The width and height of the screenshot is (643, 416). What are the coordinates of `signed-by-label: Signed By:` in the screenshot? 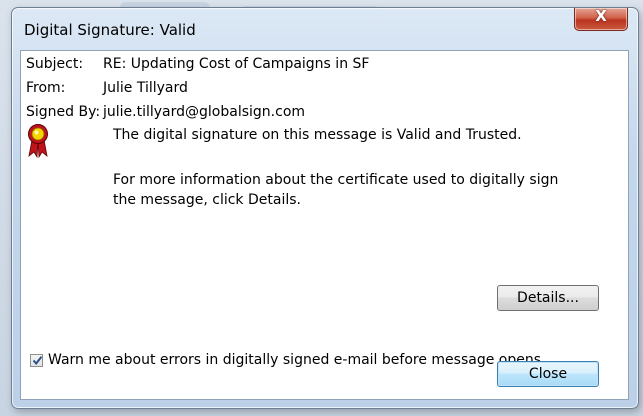 It's located at (63, 112).